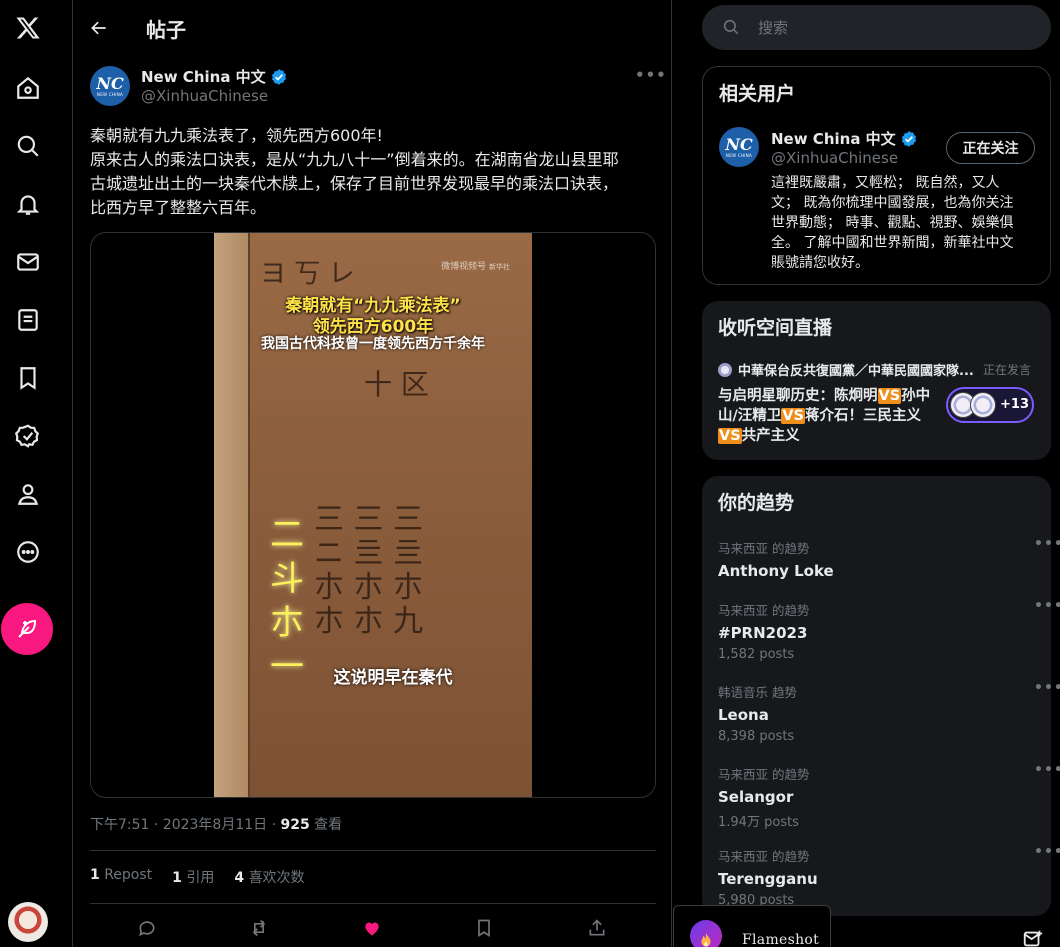  Describe the element at coordinates (28, 436) in the screenshot. I see `verified-org-icon` at that location.